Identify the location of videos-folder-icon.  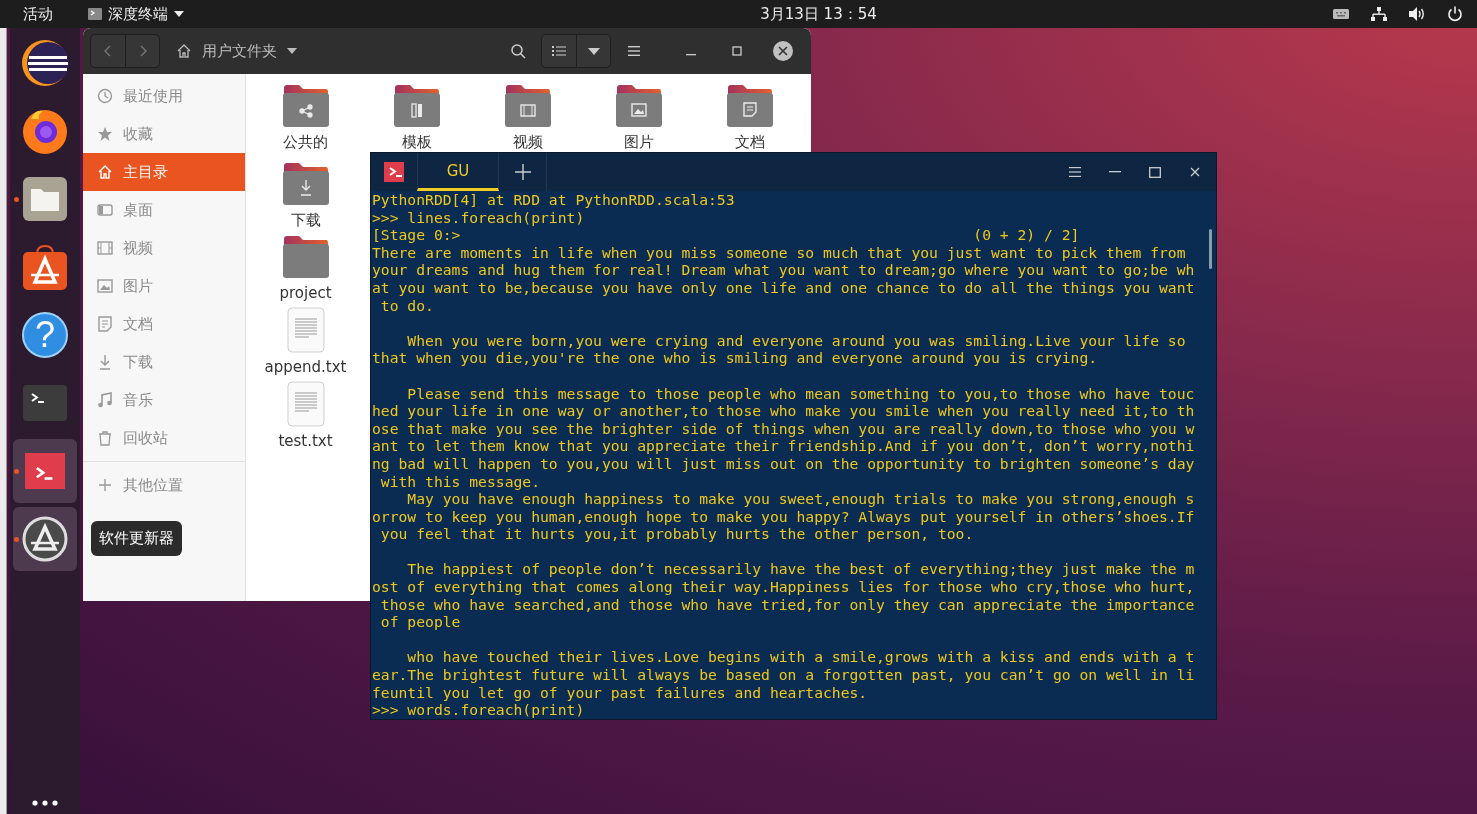
(527, 106).